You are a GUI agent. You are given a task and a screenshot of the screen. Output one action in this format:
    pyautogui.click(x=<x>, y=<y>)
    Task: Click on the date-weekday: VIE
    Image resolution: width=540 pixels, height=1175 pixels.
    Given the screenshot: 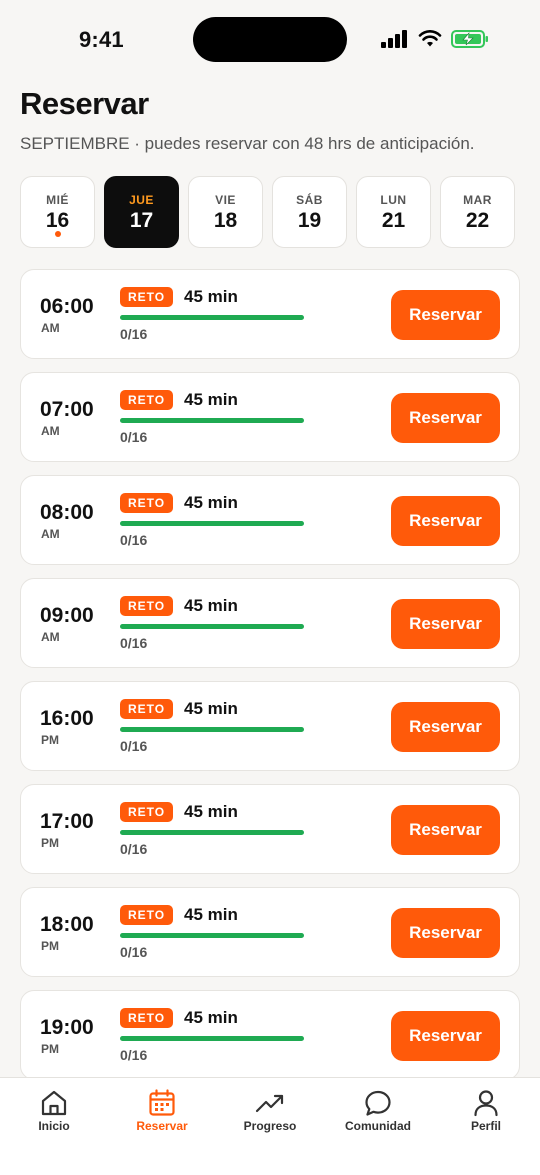 What is the action you would take?
    pyautogui.click(x=225, y=200)
    